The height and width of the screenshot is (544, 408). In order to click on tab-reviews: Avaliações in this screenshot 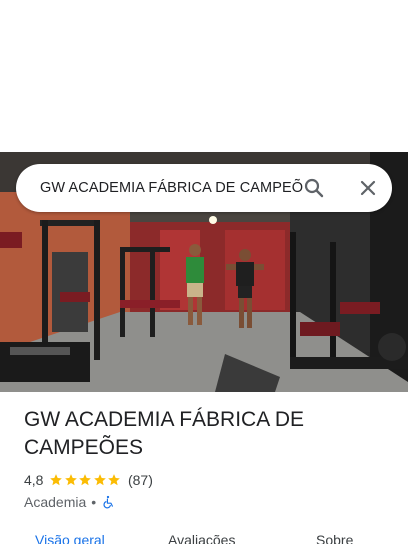, I will do `click(201, 538)`.